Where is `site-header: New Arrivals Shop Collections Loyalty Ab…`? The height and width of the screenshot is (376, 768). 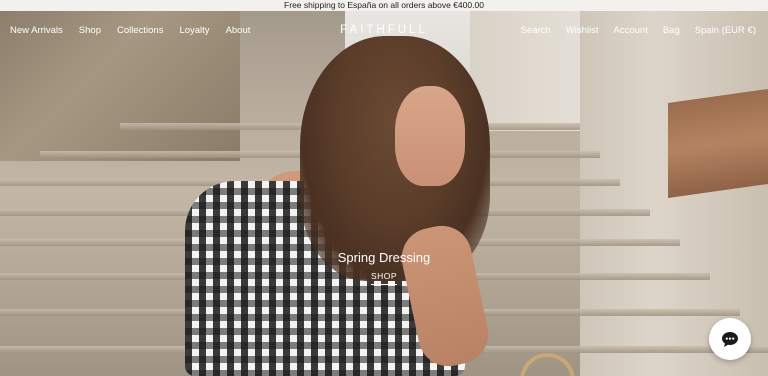 site-header: New Arrivals Shop Collections Loyalty Ab… is located at coordinates (384, 31).